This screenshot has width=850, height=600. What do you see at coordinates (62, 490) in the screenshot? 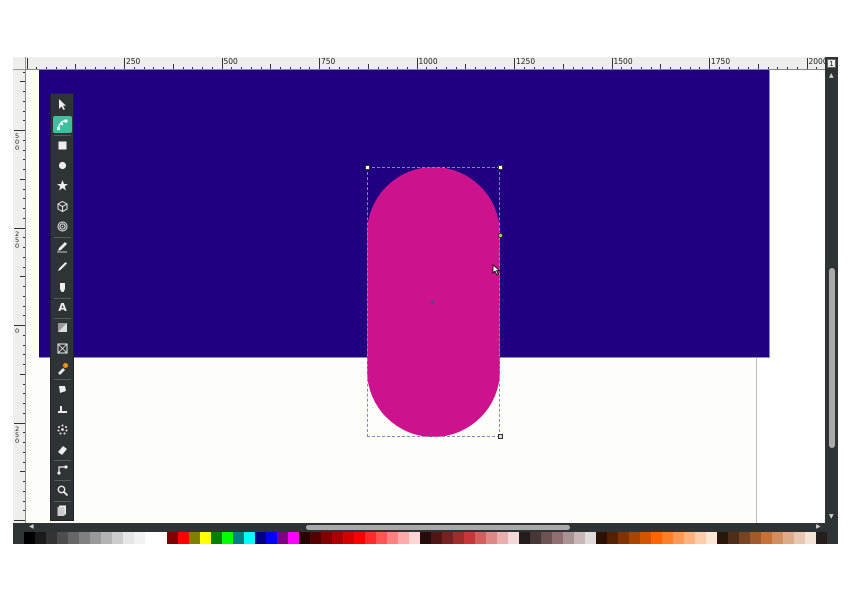
I see `zoom-tool` at bounding box center [62, 490].